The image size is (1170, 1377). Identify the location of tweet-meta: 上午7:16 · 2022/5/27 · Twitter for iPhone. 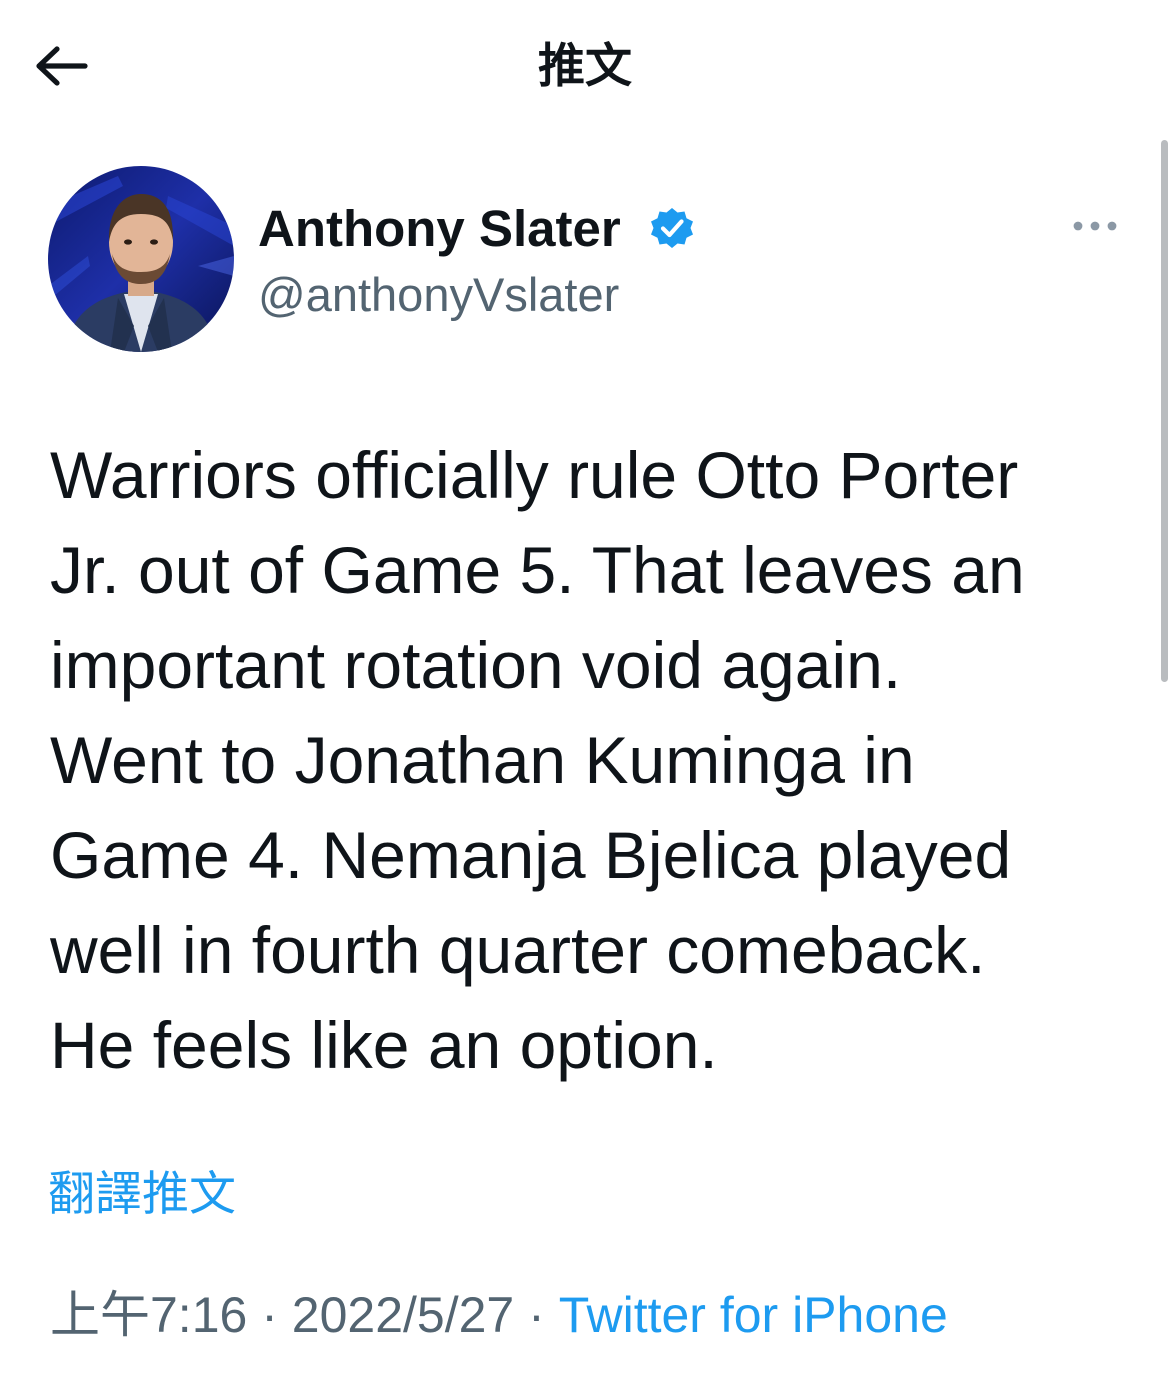
(499, 1315).